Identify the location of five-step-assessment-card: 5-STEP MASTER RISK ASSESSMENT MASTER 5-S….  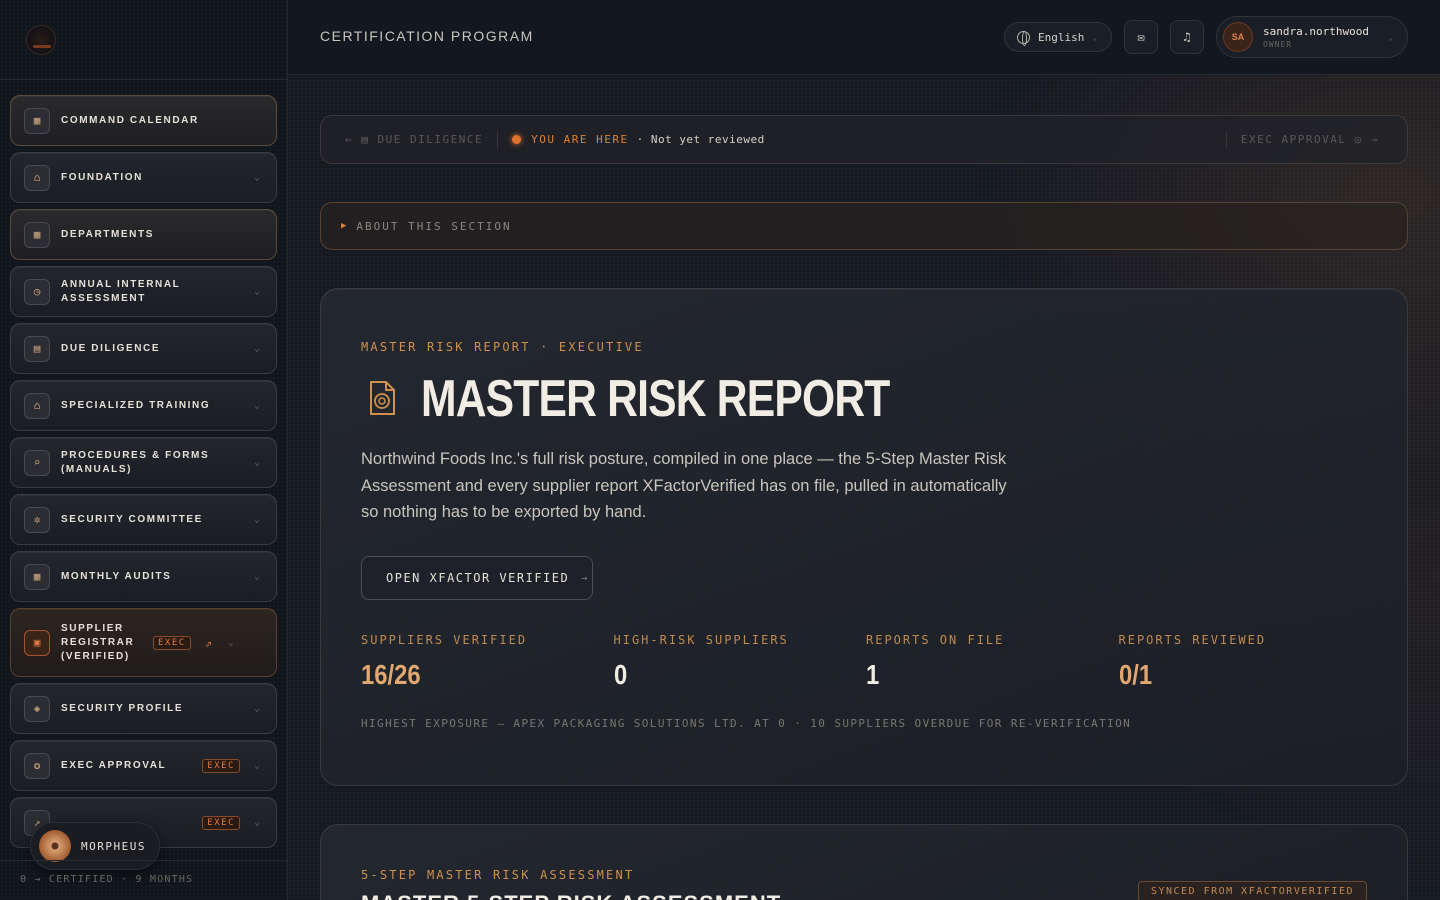
(864, 862).